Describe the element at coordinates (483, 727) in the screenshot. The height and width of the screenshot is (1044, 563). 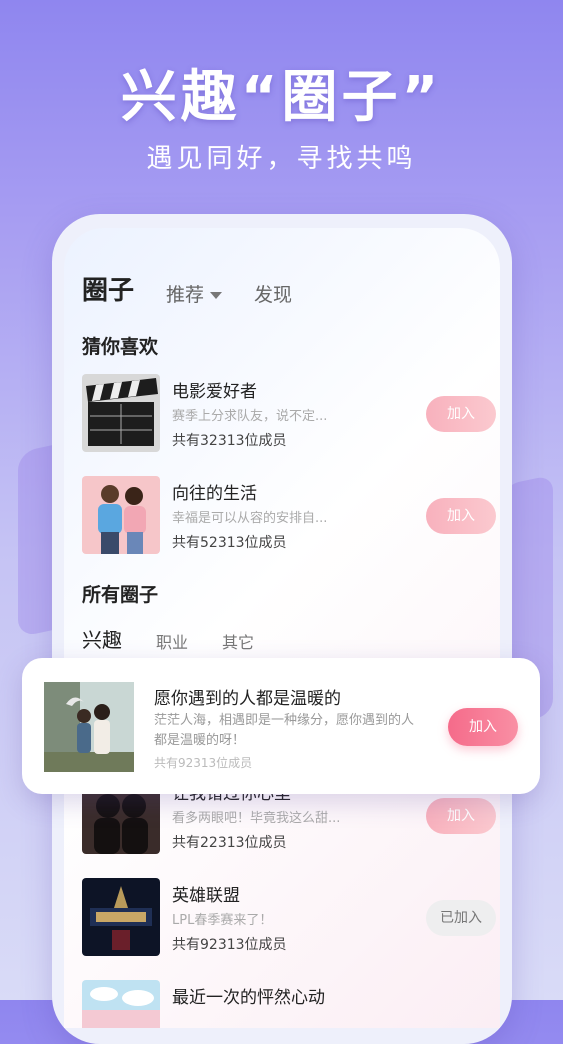
I see `featured-join-button: 加入` at that location.